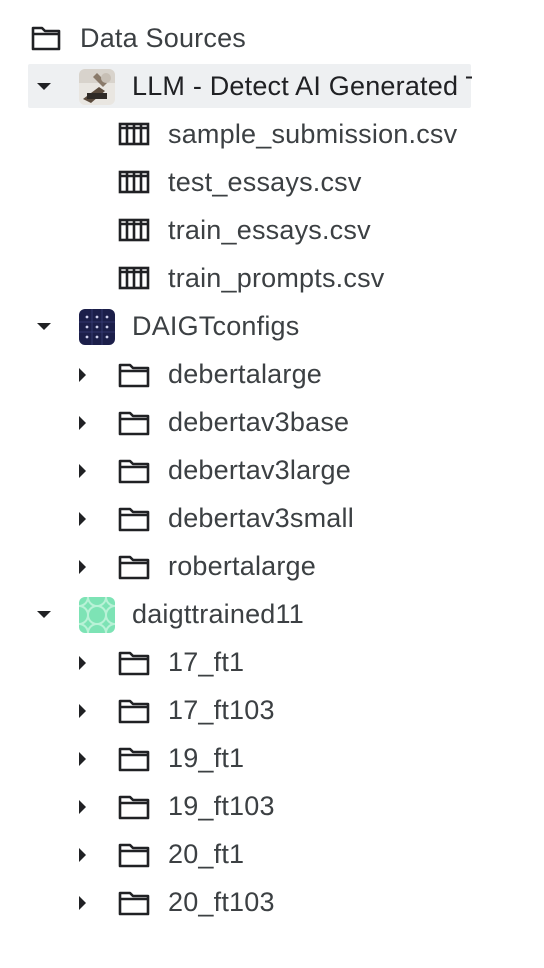 This screenshot has height=968, width=544. Describe the element at coordinates (276, 277) in the screenshot. I see `file-label: train_prompts.csv` at that location.